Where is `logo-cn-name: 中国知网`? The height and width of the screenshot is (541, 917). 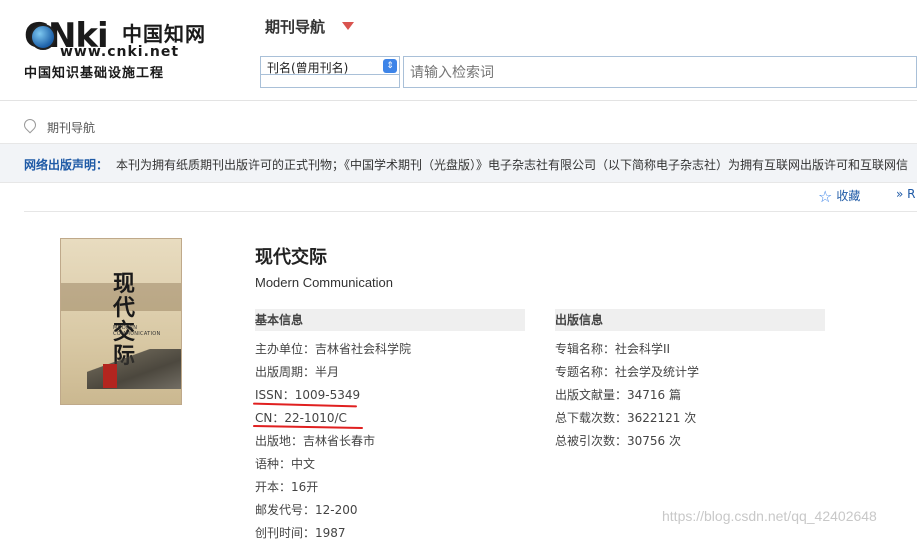
logo-cn-name: 中国知网 is located at coordinates (164, 34).